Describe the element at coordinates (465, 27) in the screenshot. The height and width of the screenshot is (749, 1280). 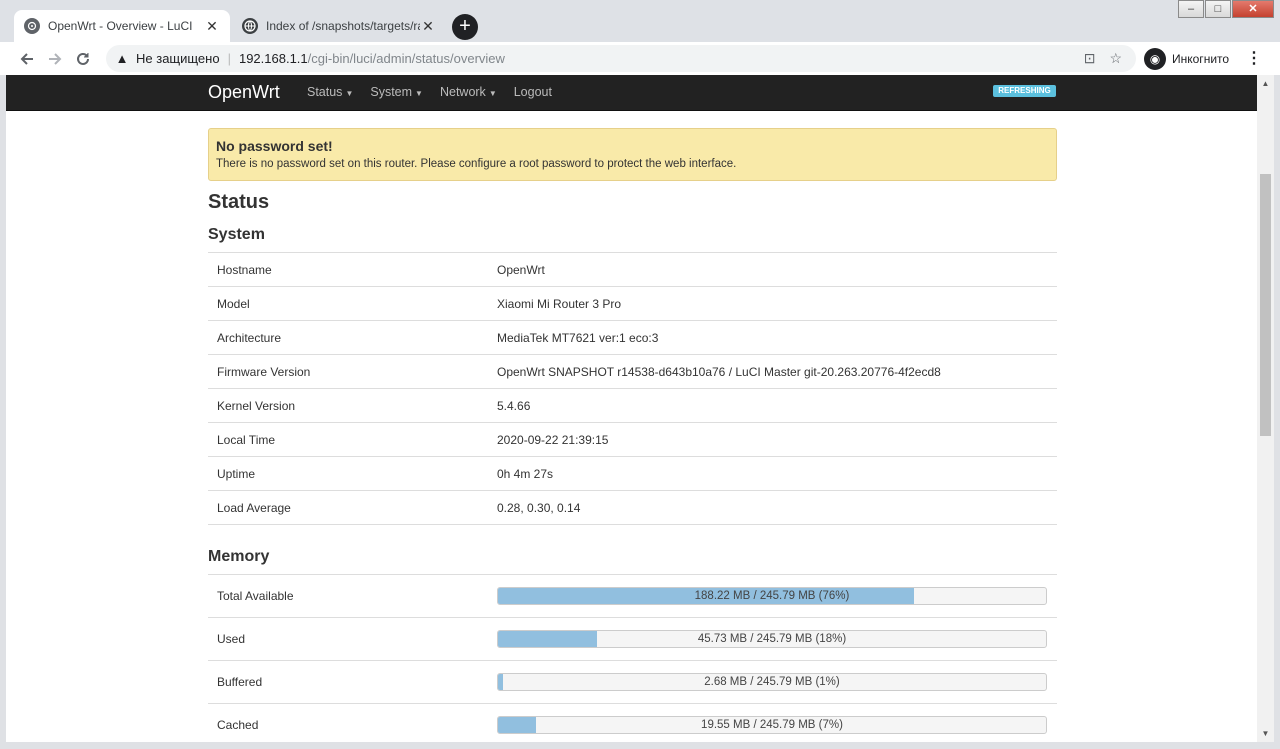
I see `new-tab-button: +` at that location.